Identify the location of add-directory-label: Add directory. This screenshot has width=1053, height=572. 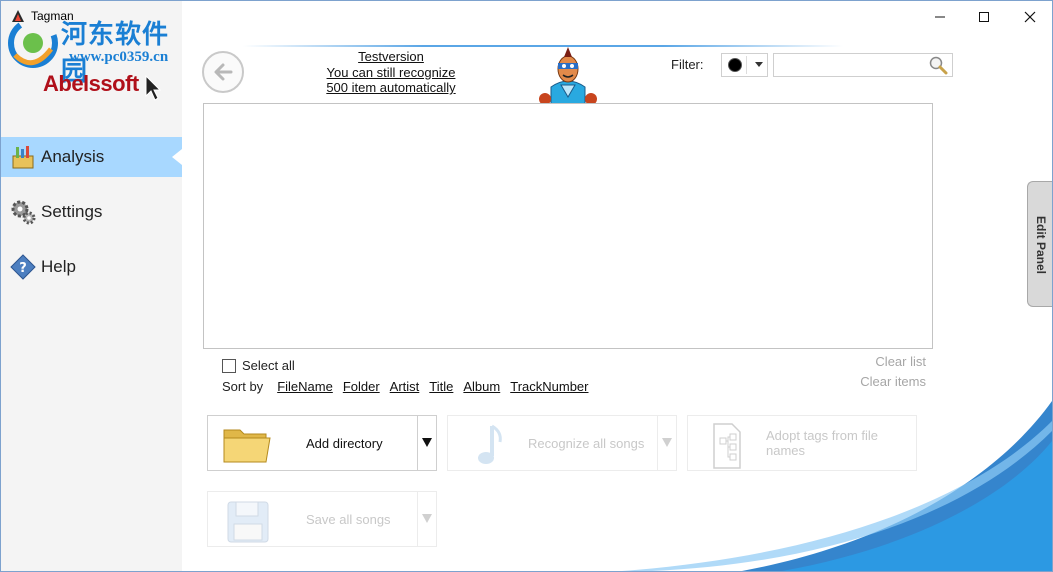
(344, 443).